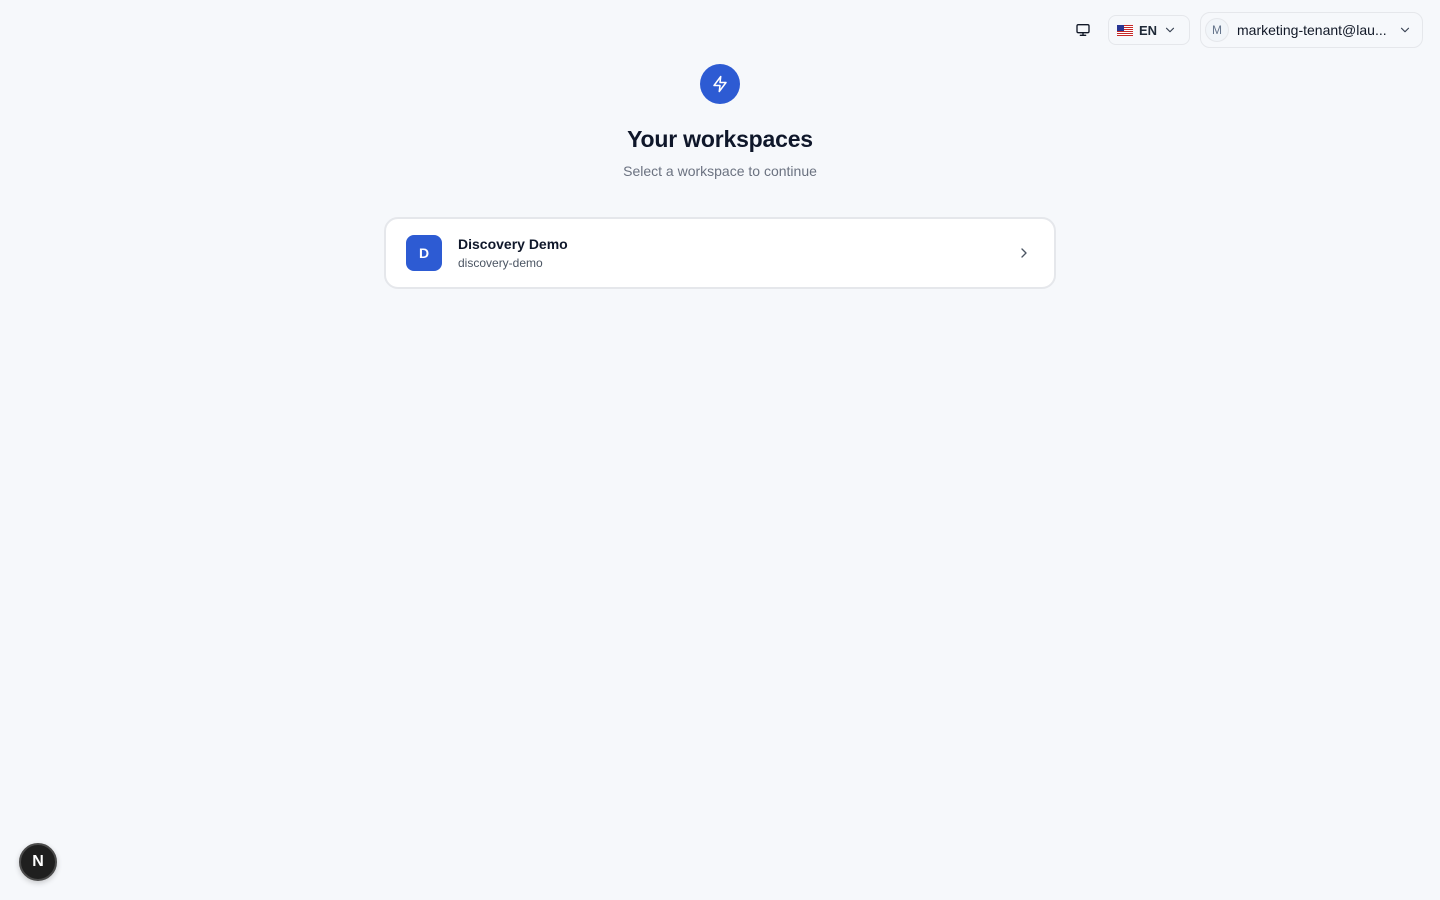  I want to click on page-title: Your workspaces, so click(720, 139).